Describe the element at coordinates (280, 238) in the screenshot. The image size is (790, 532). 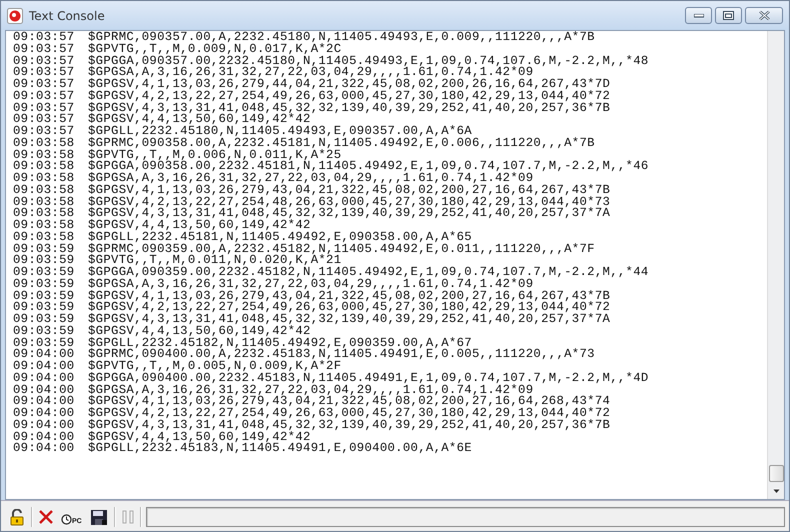
I see `nmea-sentence: $GPGLL,2232.45181,N,11405.49492,E,090358.00,A,A*65` at that location.